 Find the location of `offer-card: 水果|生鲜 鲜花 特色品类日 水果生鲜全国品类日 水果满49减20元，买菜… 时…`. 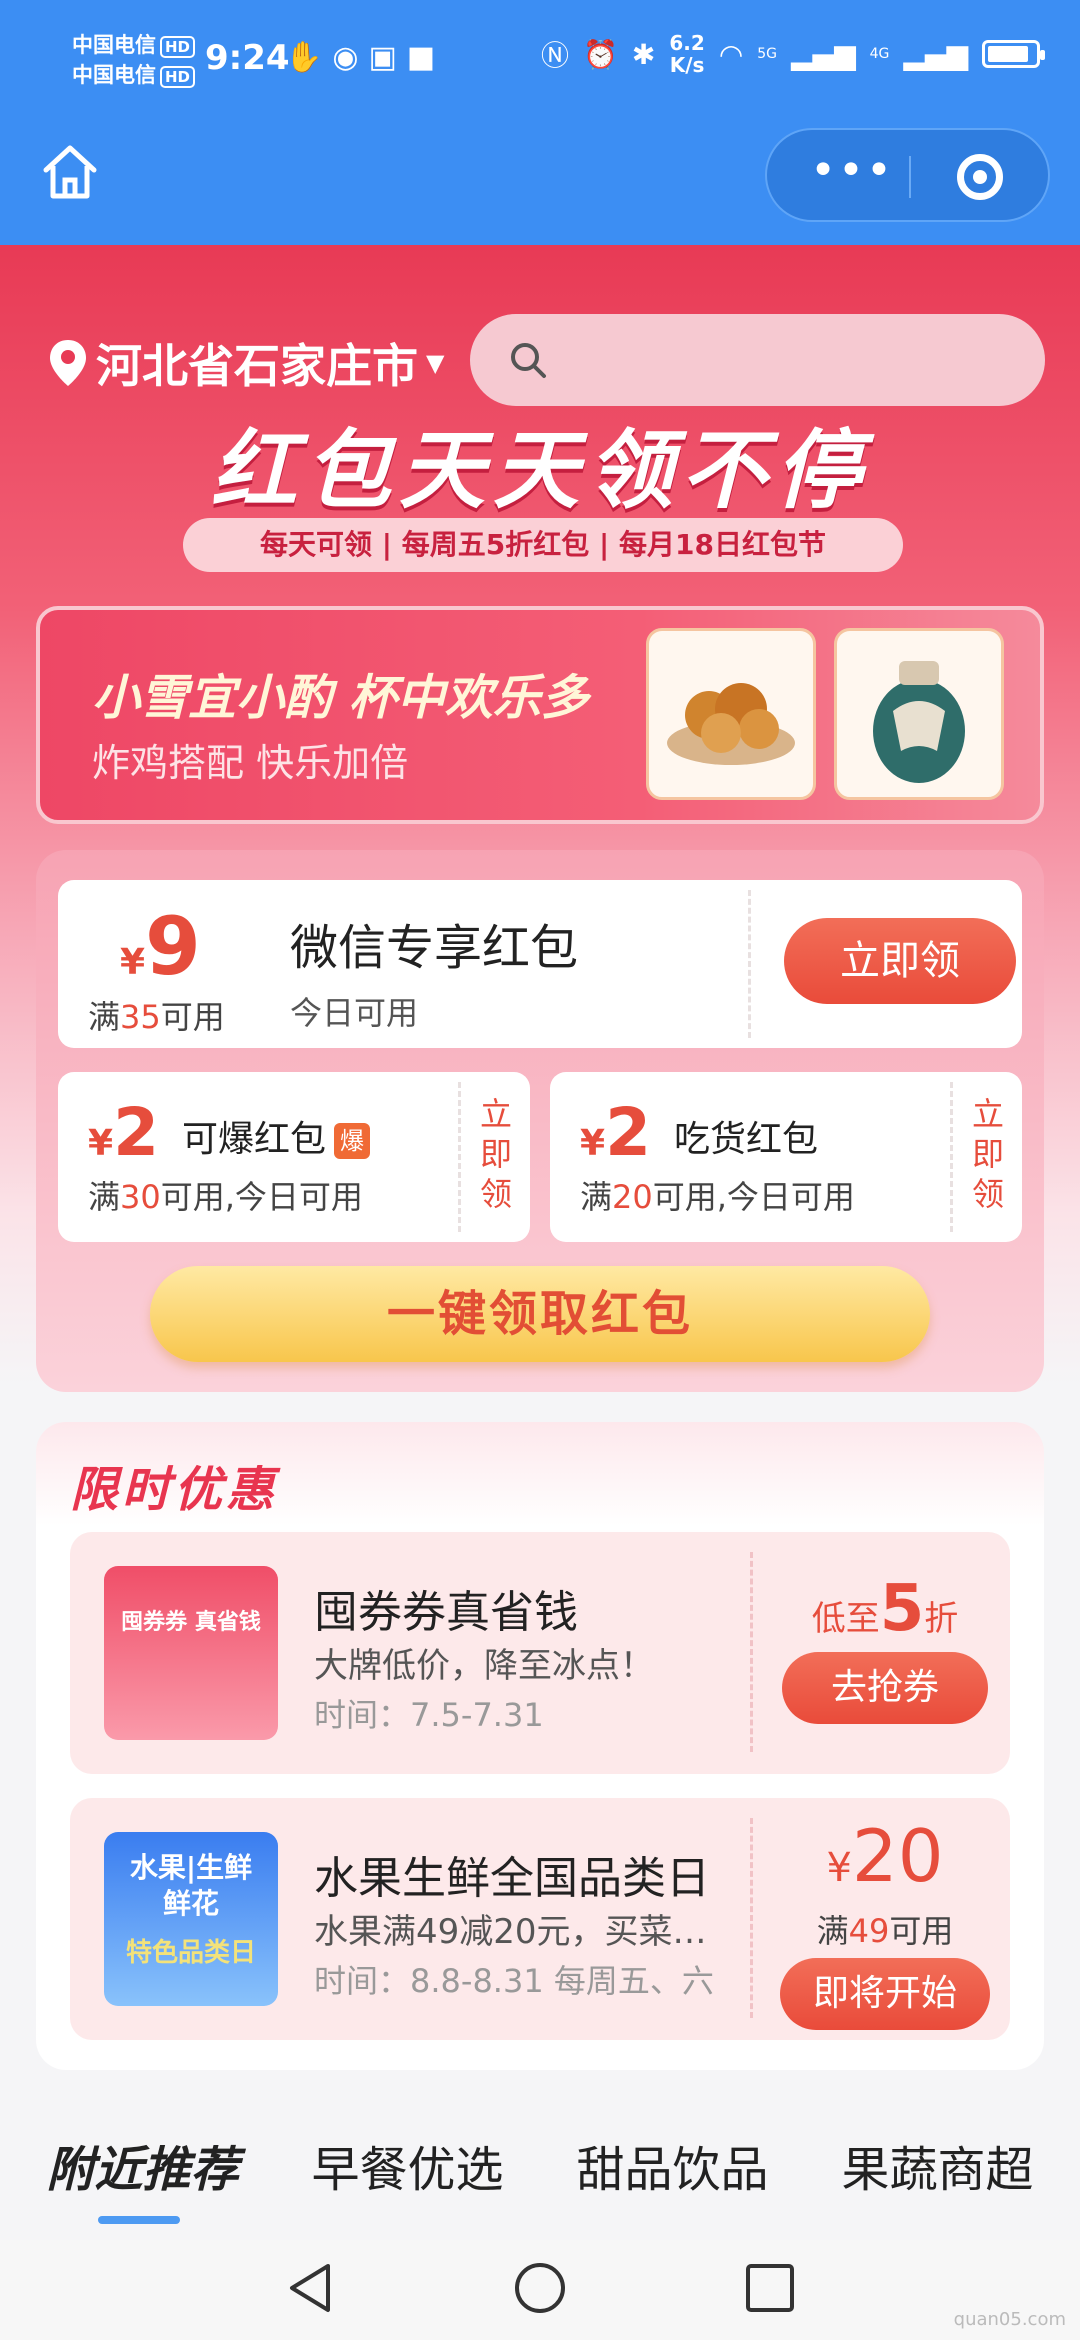

offer-card: 水果|生鲜 鲜花 特色品类日 水果生鲜全国品类日 水果满49减20元，买菜… 时… is located at coordinates (540, 1919).